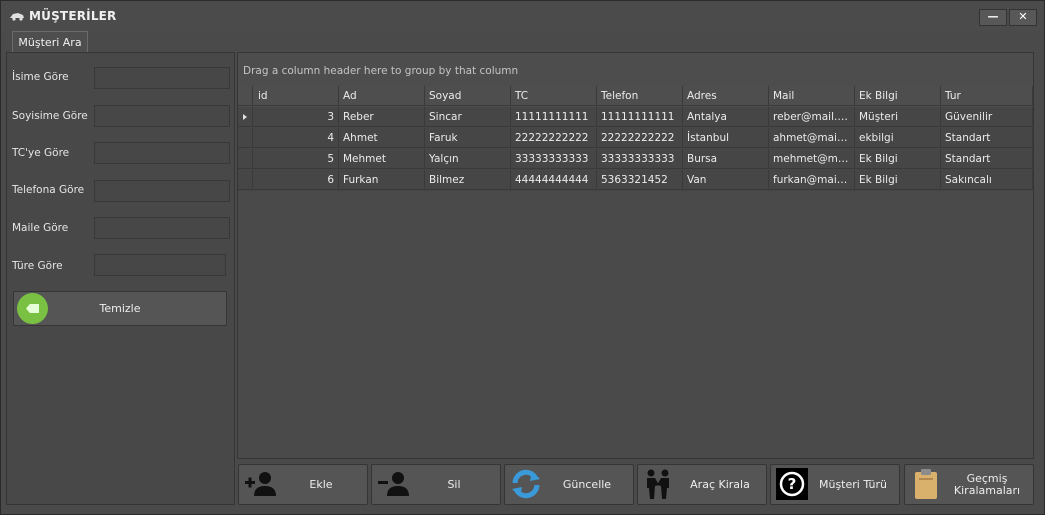 This screenshot has width=1045, height=515. I want to click on title-bar: MÜŞTERİLER — ✕, so click(522, 16).